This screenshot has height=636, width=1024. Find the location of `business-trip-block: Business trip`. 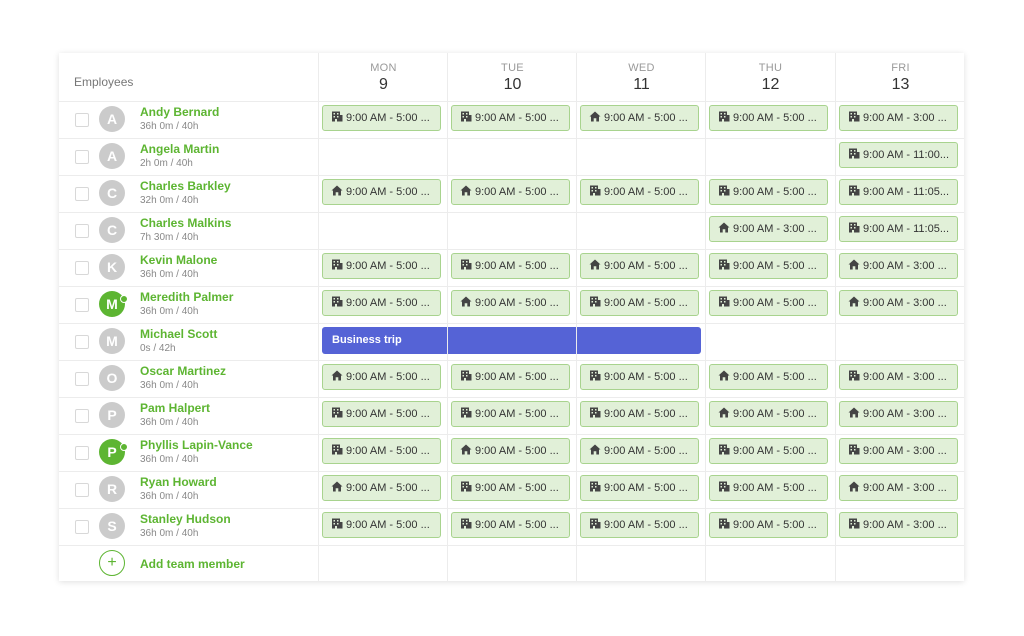

business-trip-block: Business trip is located at coordinates (511, 340).